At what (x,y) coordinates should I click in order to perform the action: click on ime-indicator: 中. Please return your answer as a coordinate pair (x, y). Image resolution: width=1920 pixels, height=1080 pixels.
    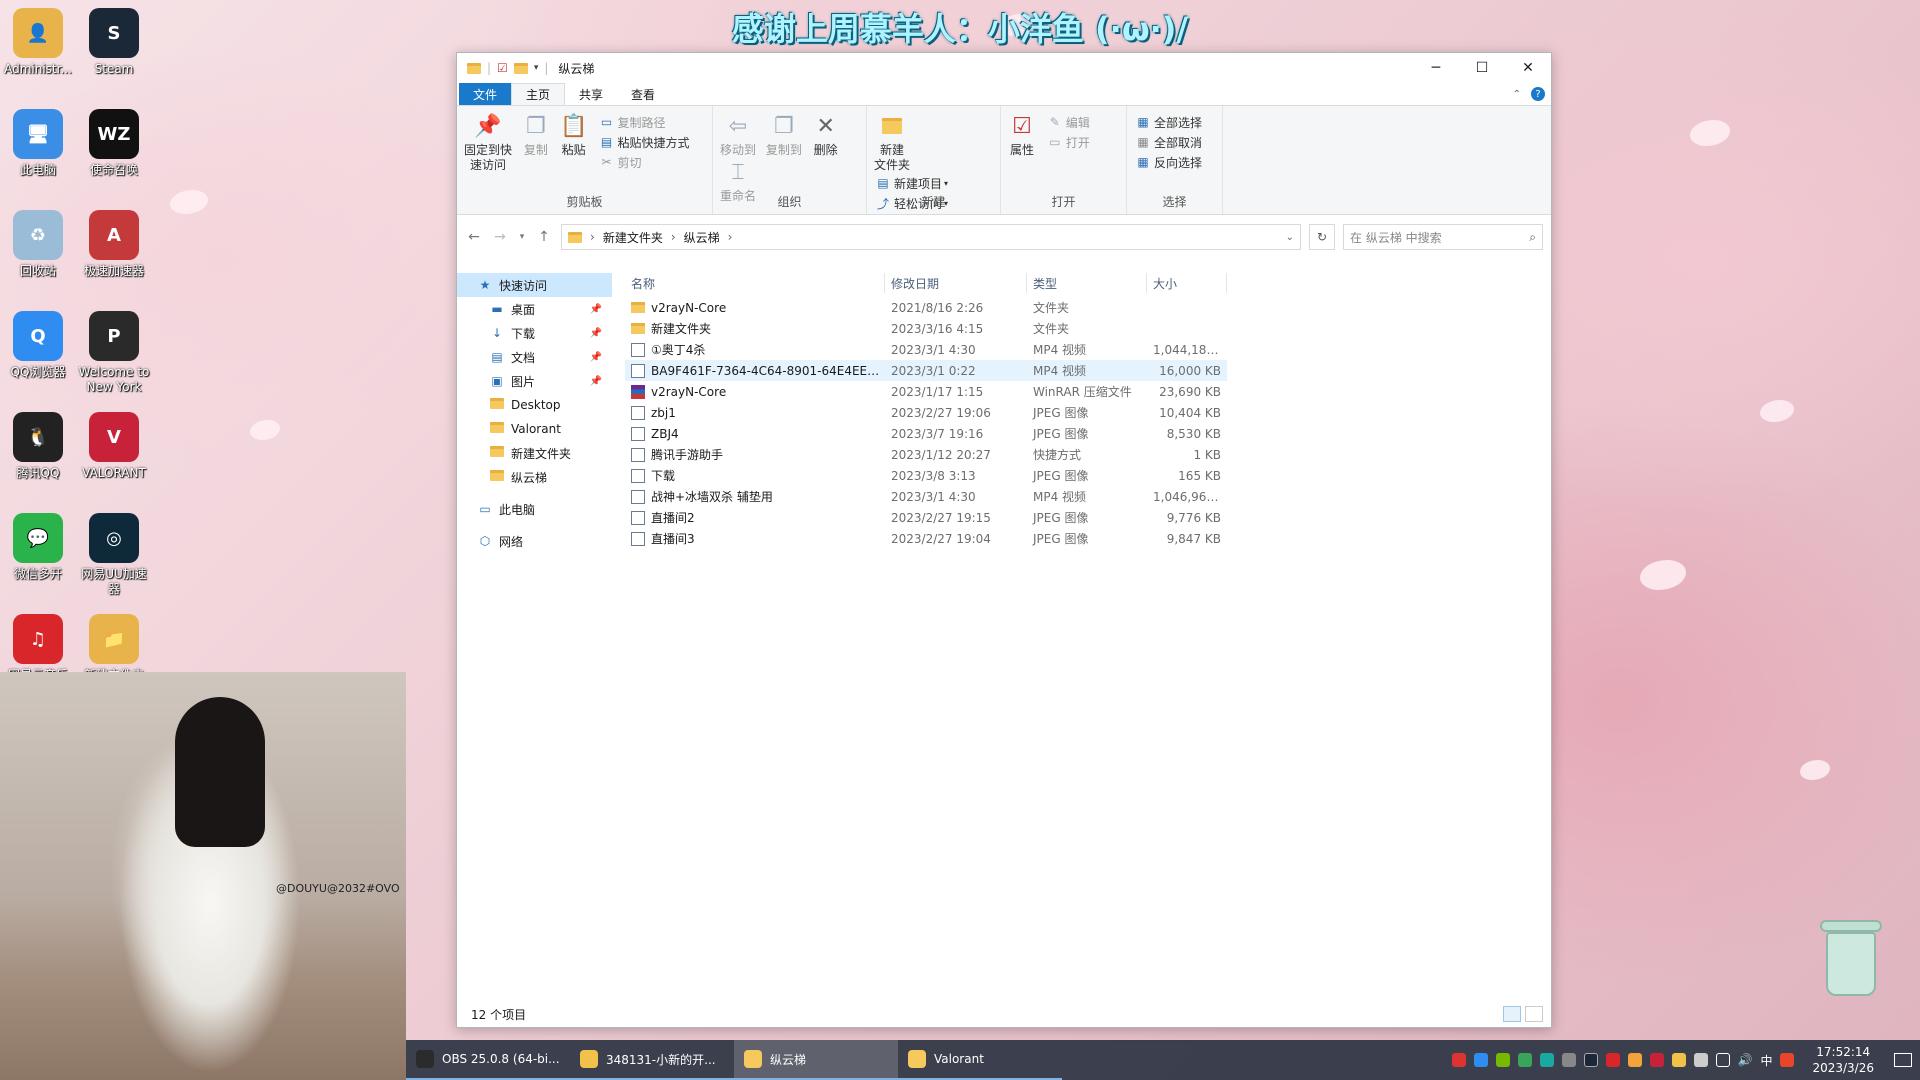
    Looking at the image, I should click on (1766, 1060).